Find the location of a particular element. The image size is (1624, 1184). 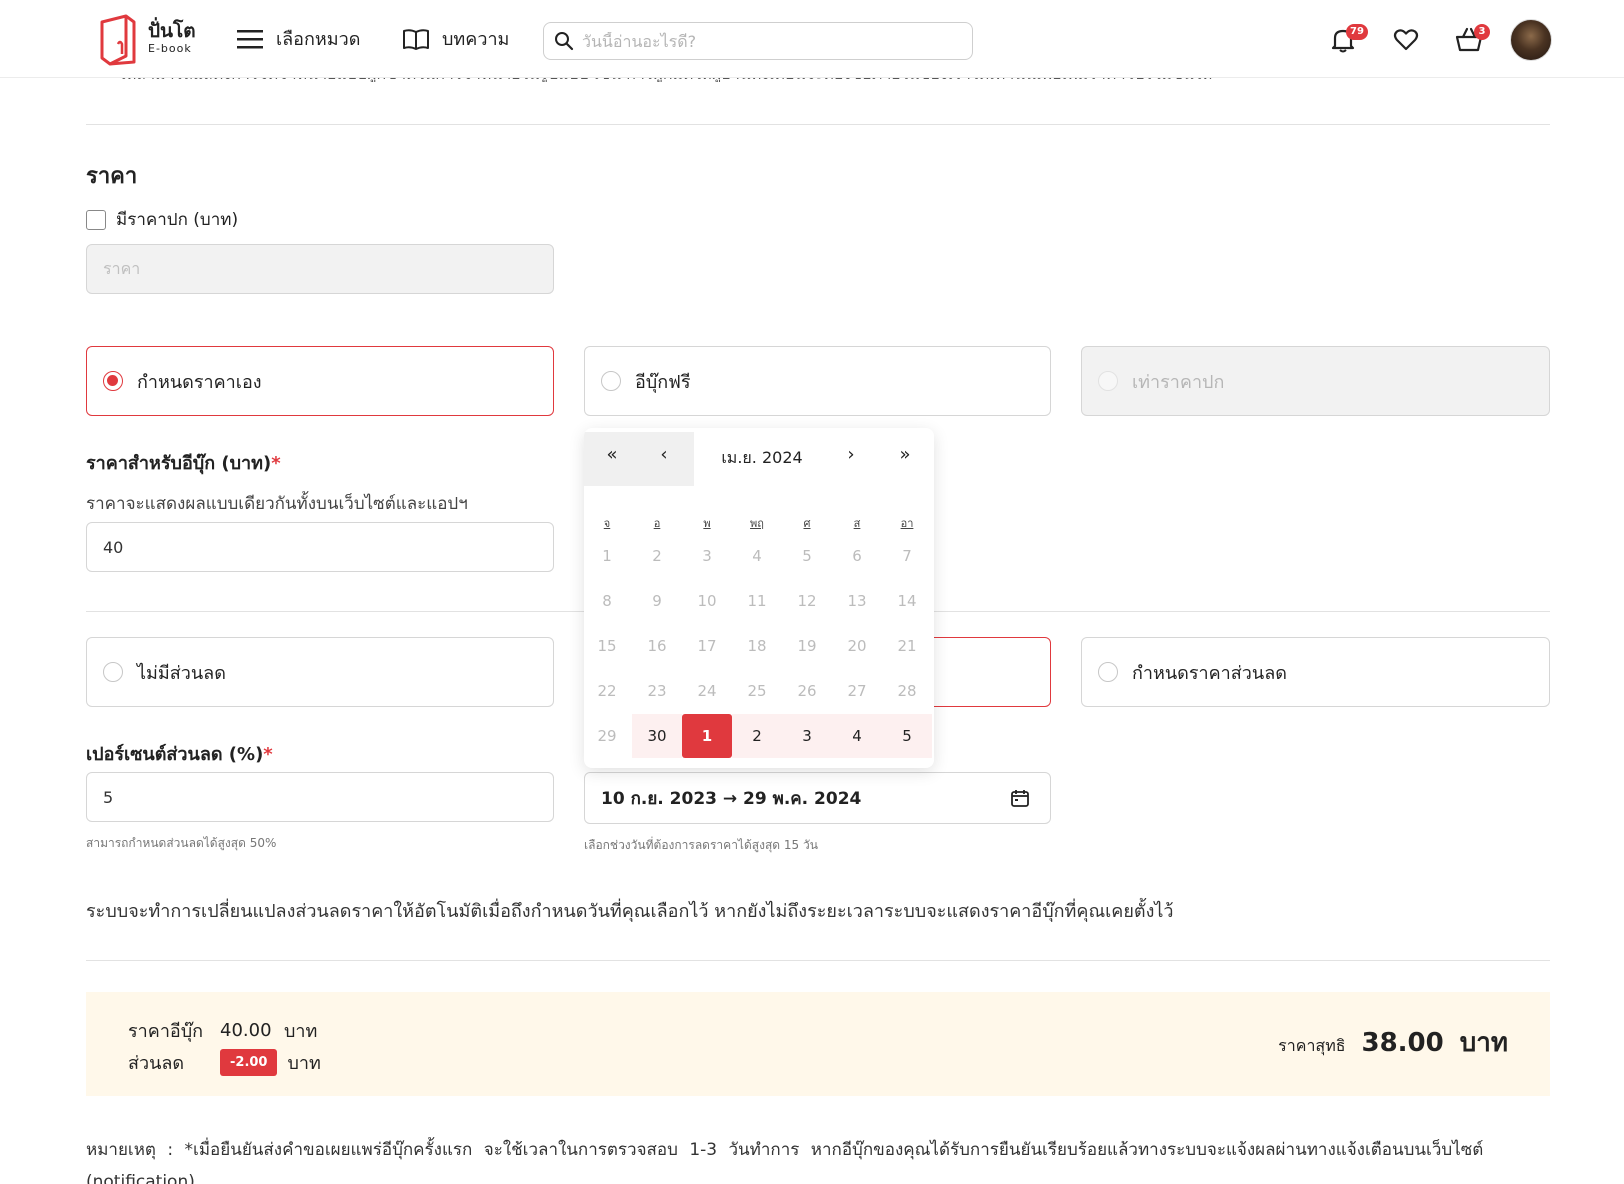

user-avatar is located at coordinates (1531, 40).